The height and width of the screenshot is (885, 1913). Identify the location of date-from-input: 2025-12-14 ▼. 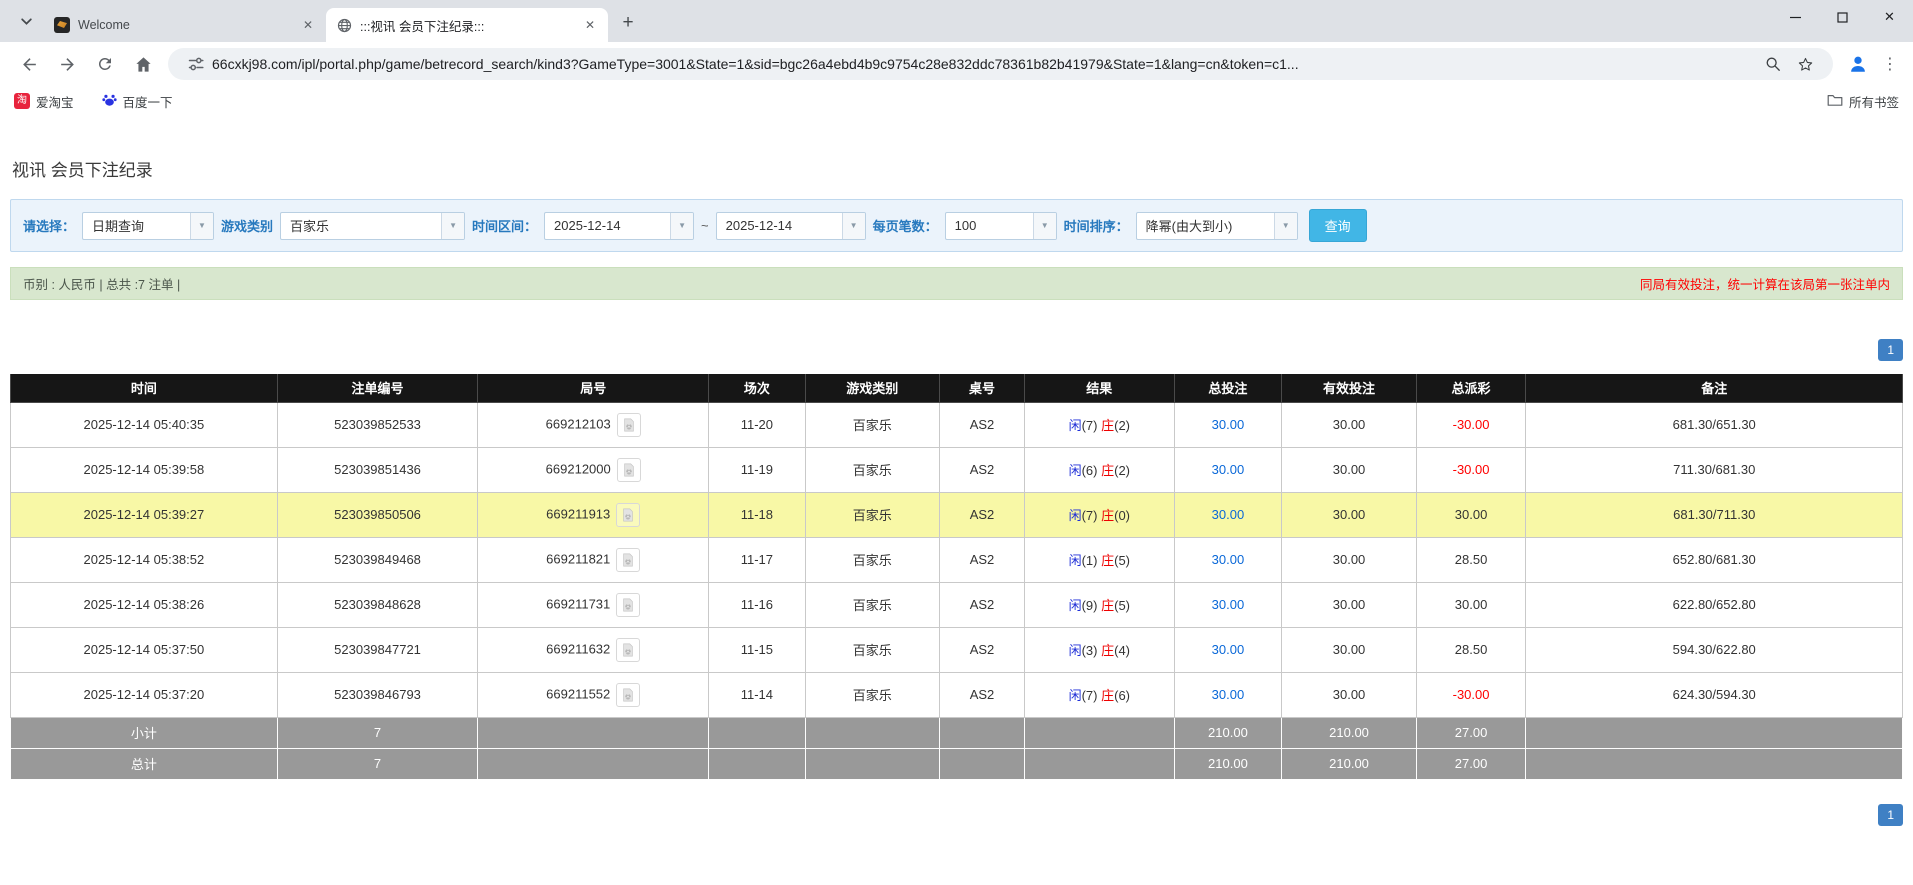
(619, 225).